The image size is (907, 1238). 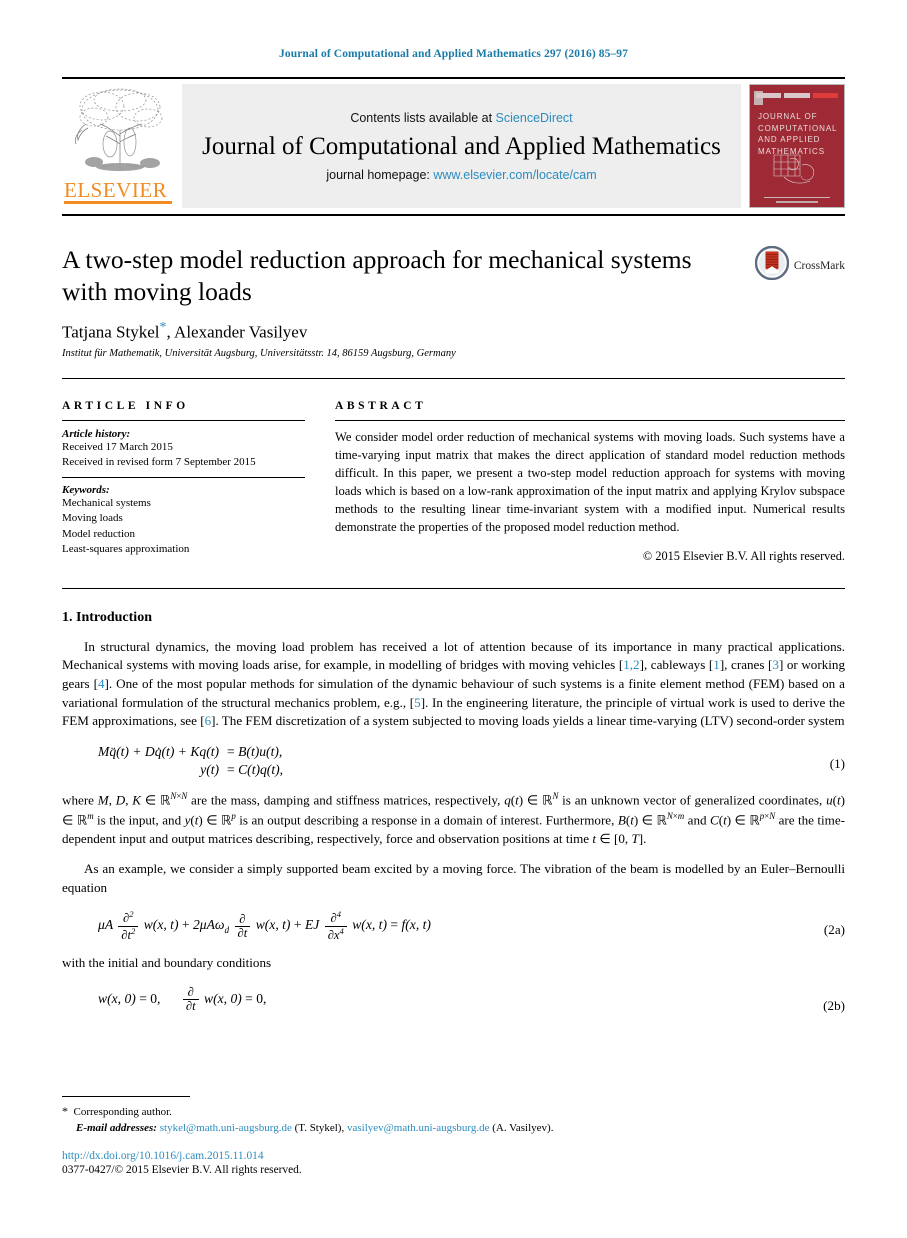 I want to click on keyword-item: Mechanical systems, so click(x=106, y=503).